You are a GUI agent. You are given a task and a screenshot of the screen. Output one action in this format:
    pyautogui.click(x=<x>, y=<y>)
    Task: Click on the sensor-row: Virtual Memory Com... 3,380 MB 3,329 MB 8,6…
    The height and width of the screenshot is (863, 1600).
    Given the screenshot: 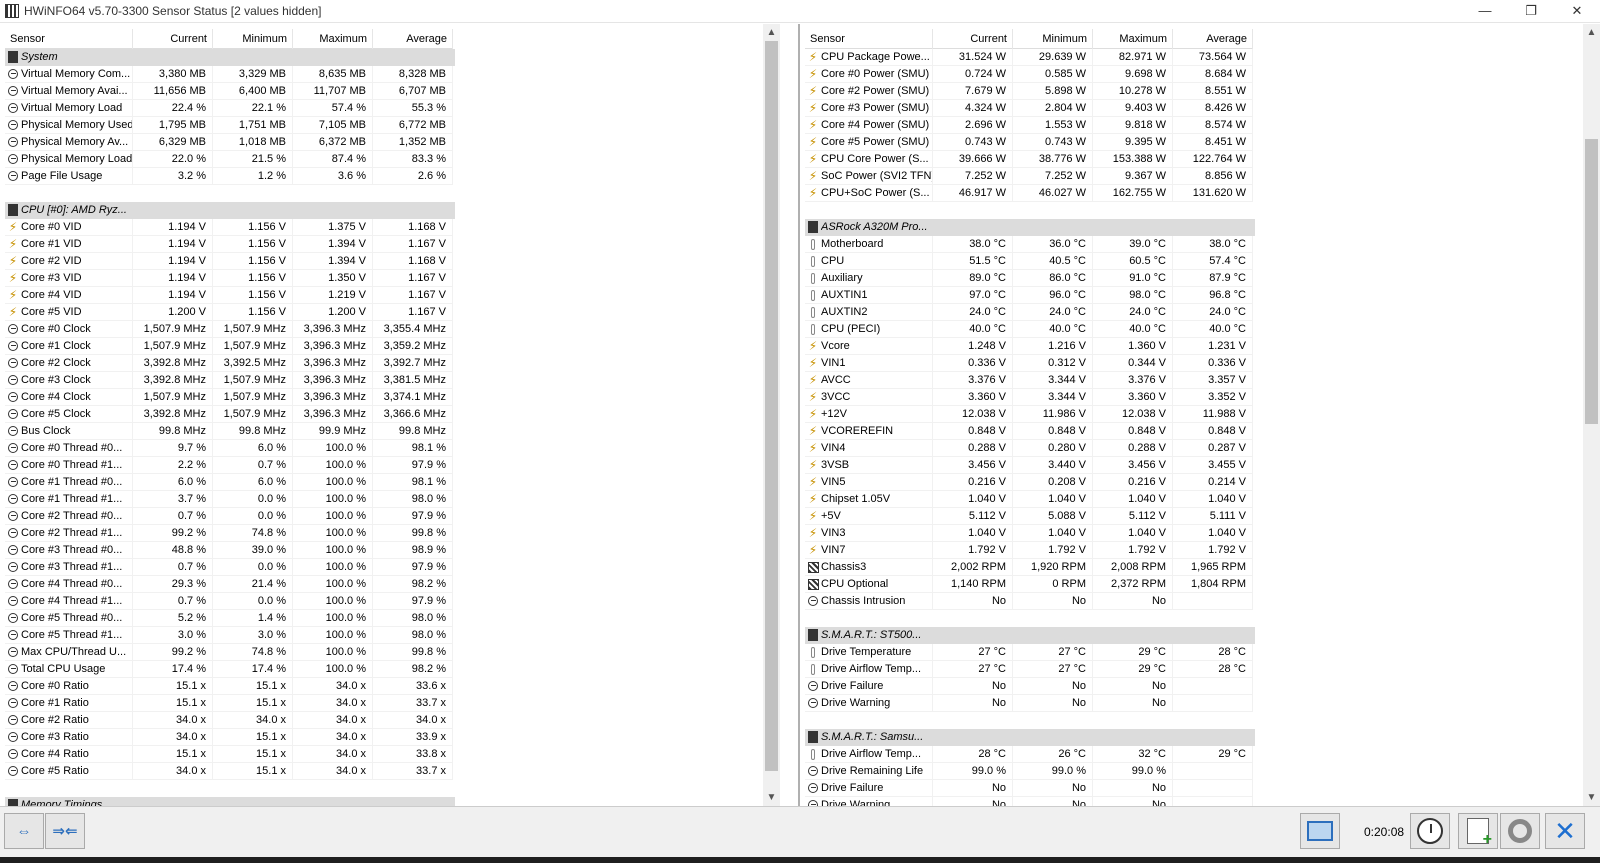 What is the action you would take?
    pyautogui.click(x=230, y=74)
    